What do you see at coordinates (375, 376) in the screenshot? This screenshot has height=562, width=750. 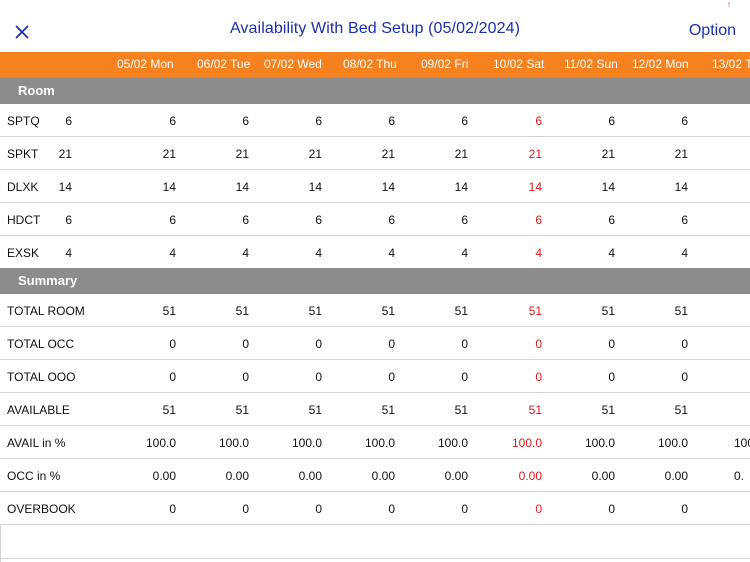 I see `table-row: TOTAL OOO 0 0 0 0 0 0 0 0` at bounding box center [375, 376].